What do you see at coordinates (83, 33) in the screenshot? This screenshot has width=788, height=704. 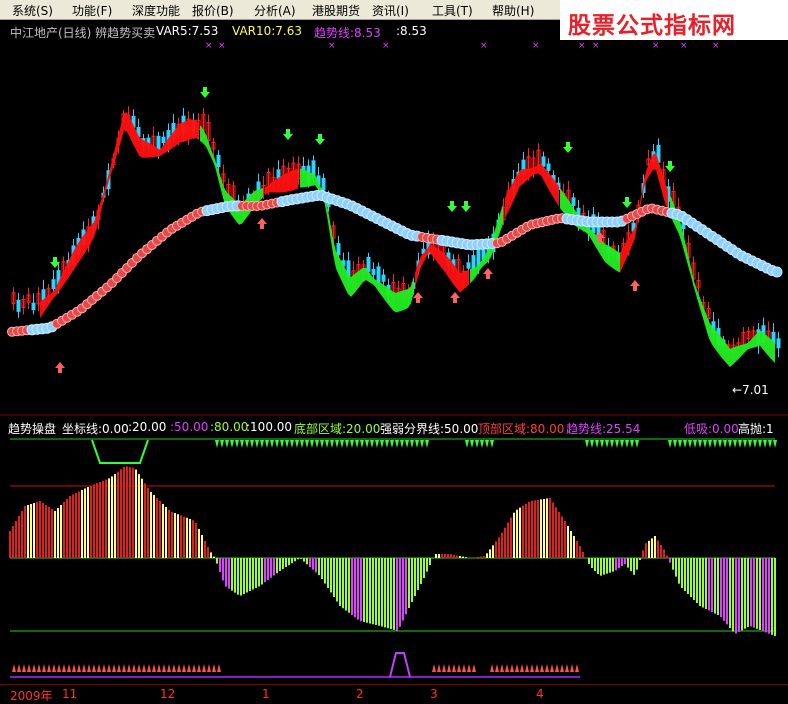 I see `chart-title: 中江地产(日线) 辨趋势买卖` at bounding box center [83, 33].